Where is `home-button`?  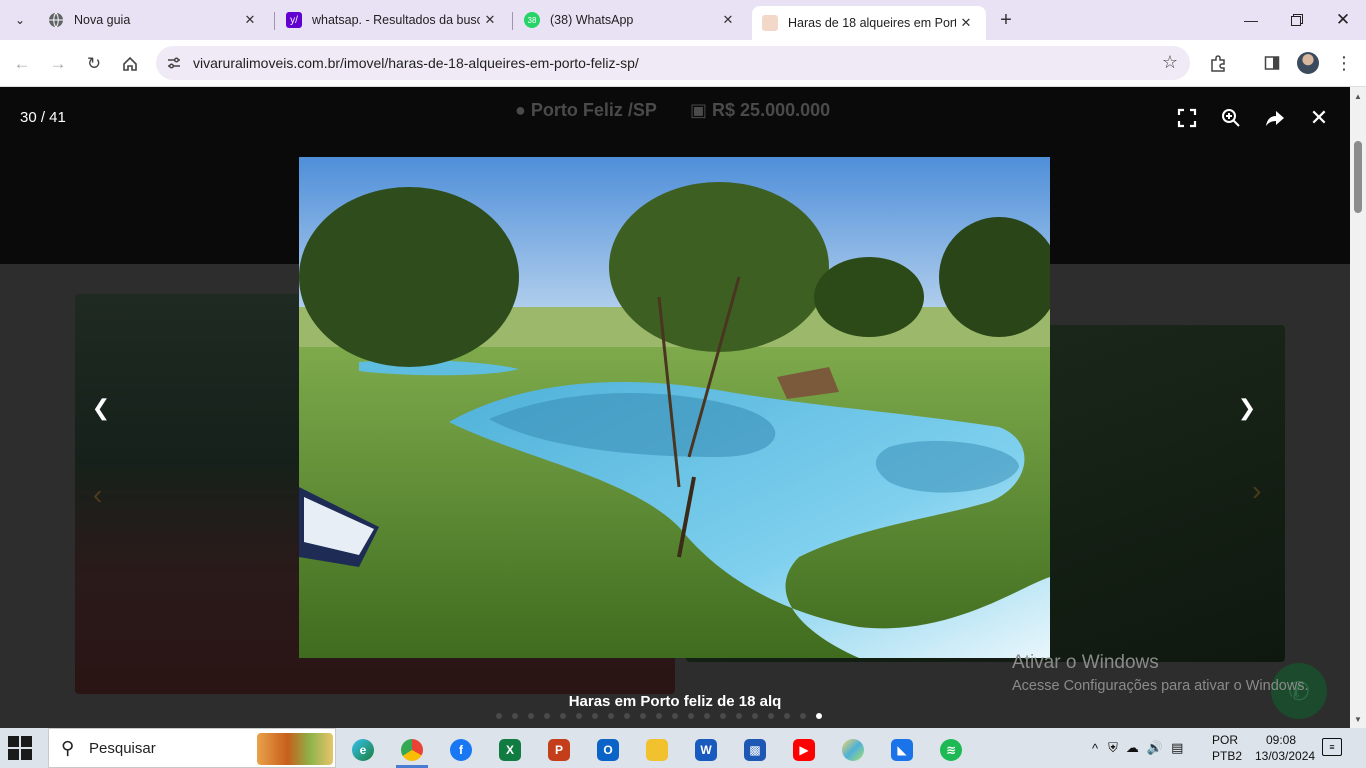
home-button is located at coordinates (130, 64).